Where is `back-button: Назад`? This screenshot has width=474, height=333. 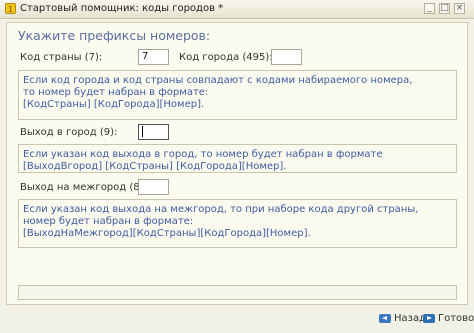
back-button: Назад is located at coordinates (402, 318).